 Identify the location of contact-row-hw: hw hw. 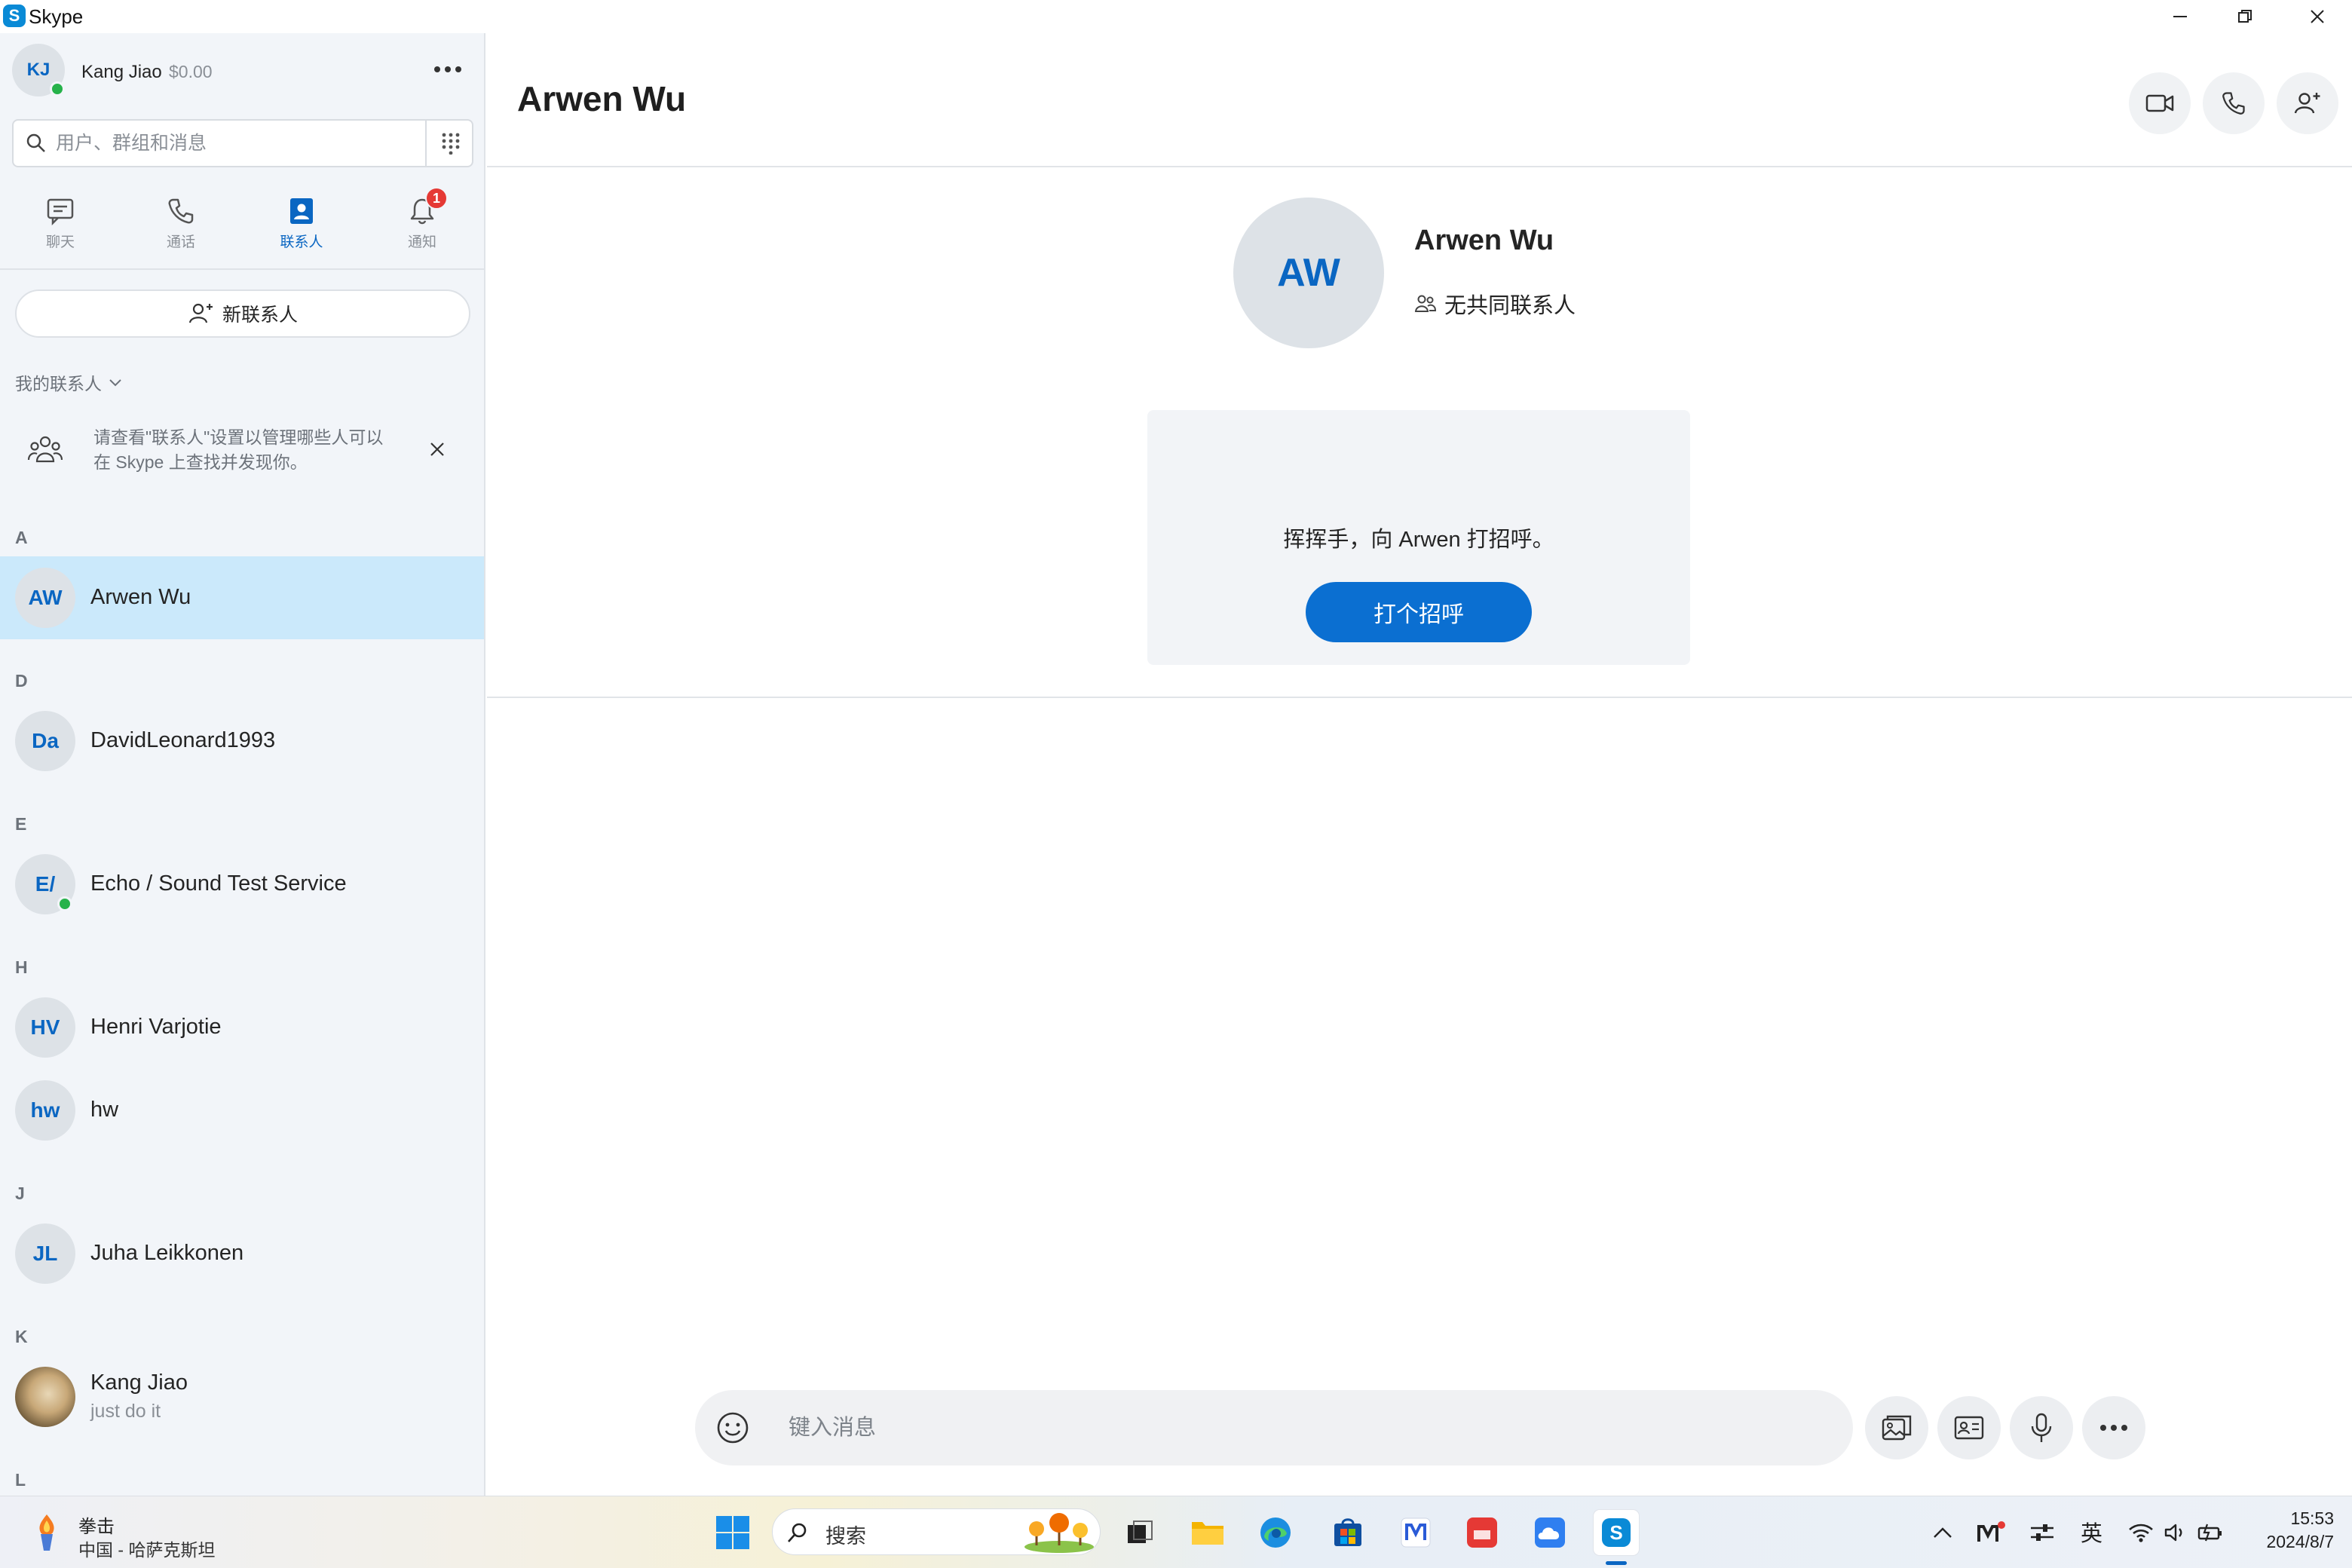
(242, 1110).